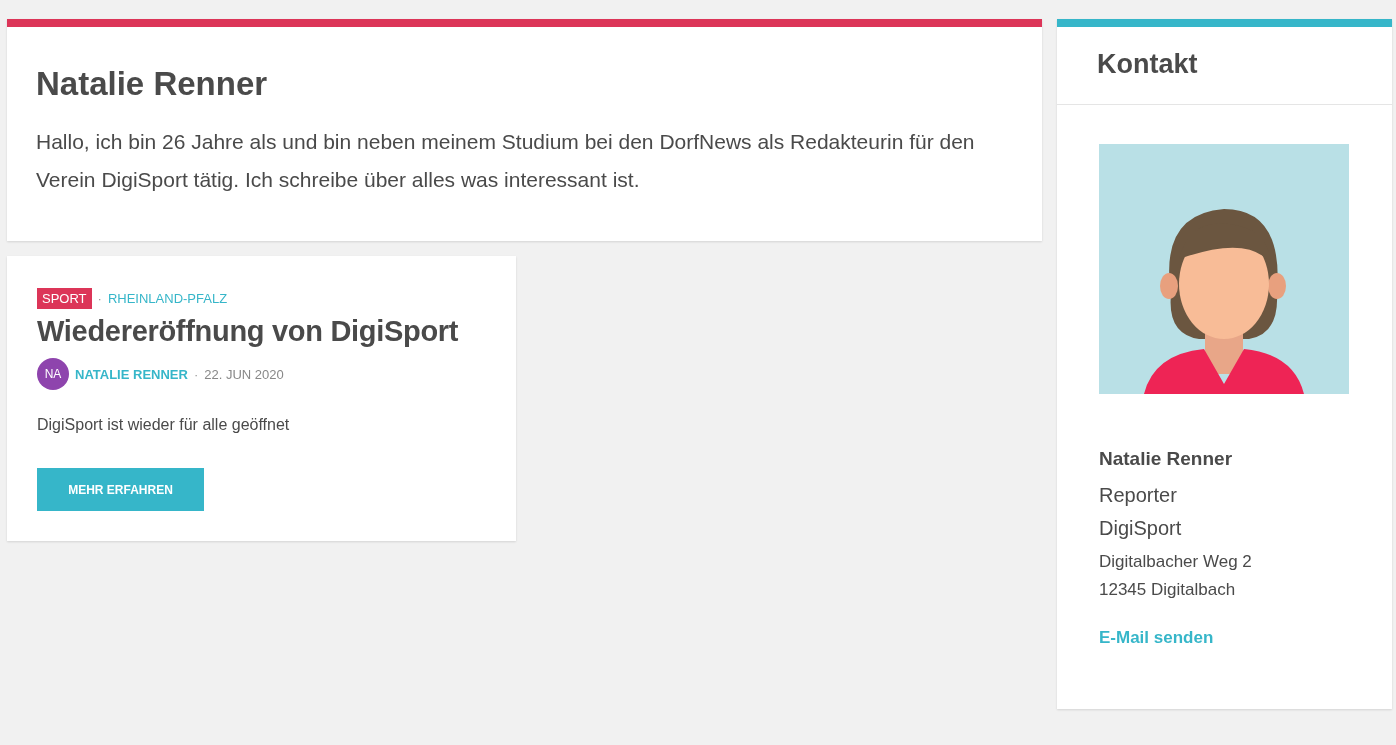 The image size is (1396, 745). What do you see at coordinates (244, 374) in the screenshot?
I see `post-date: 22. JUN 2020` at bounding box center [244, 374].